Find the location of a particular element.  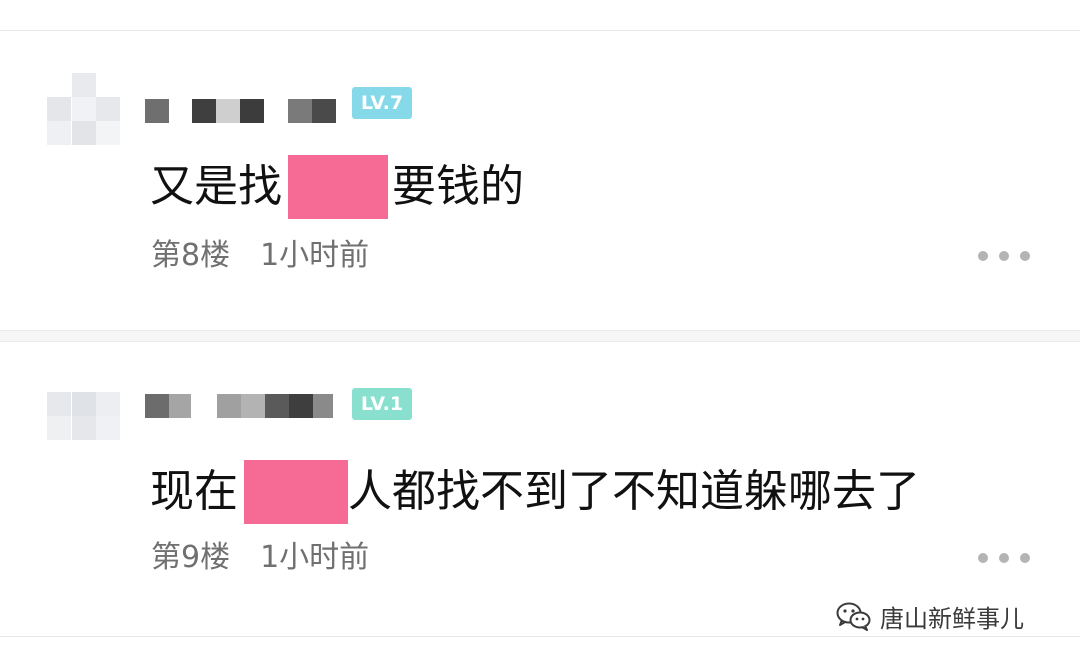

comment-text-after: 要钱的 is located at coordinates (458, 186).